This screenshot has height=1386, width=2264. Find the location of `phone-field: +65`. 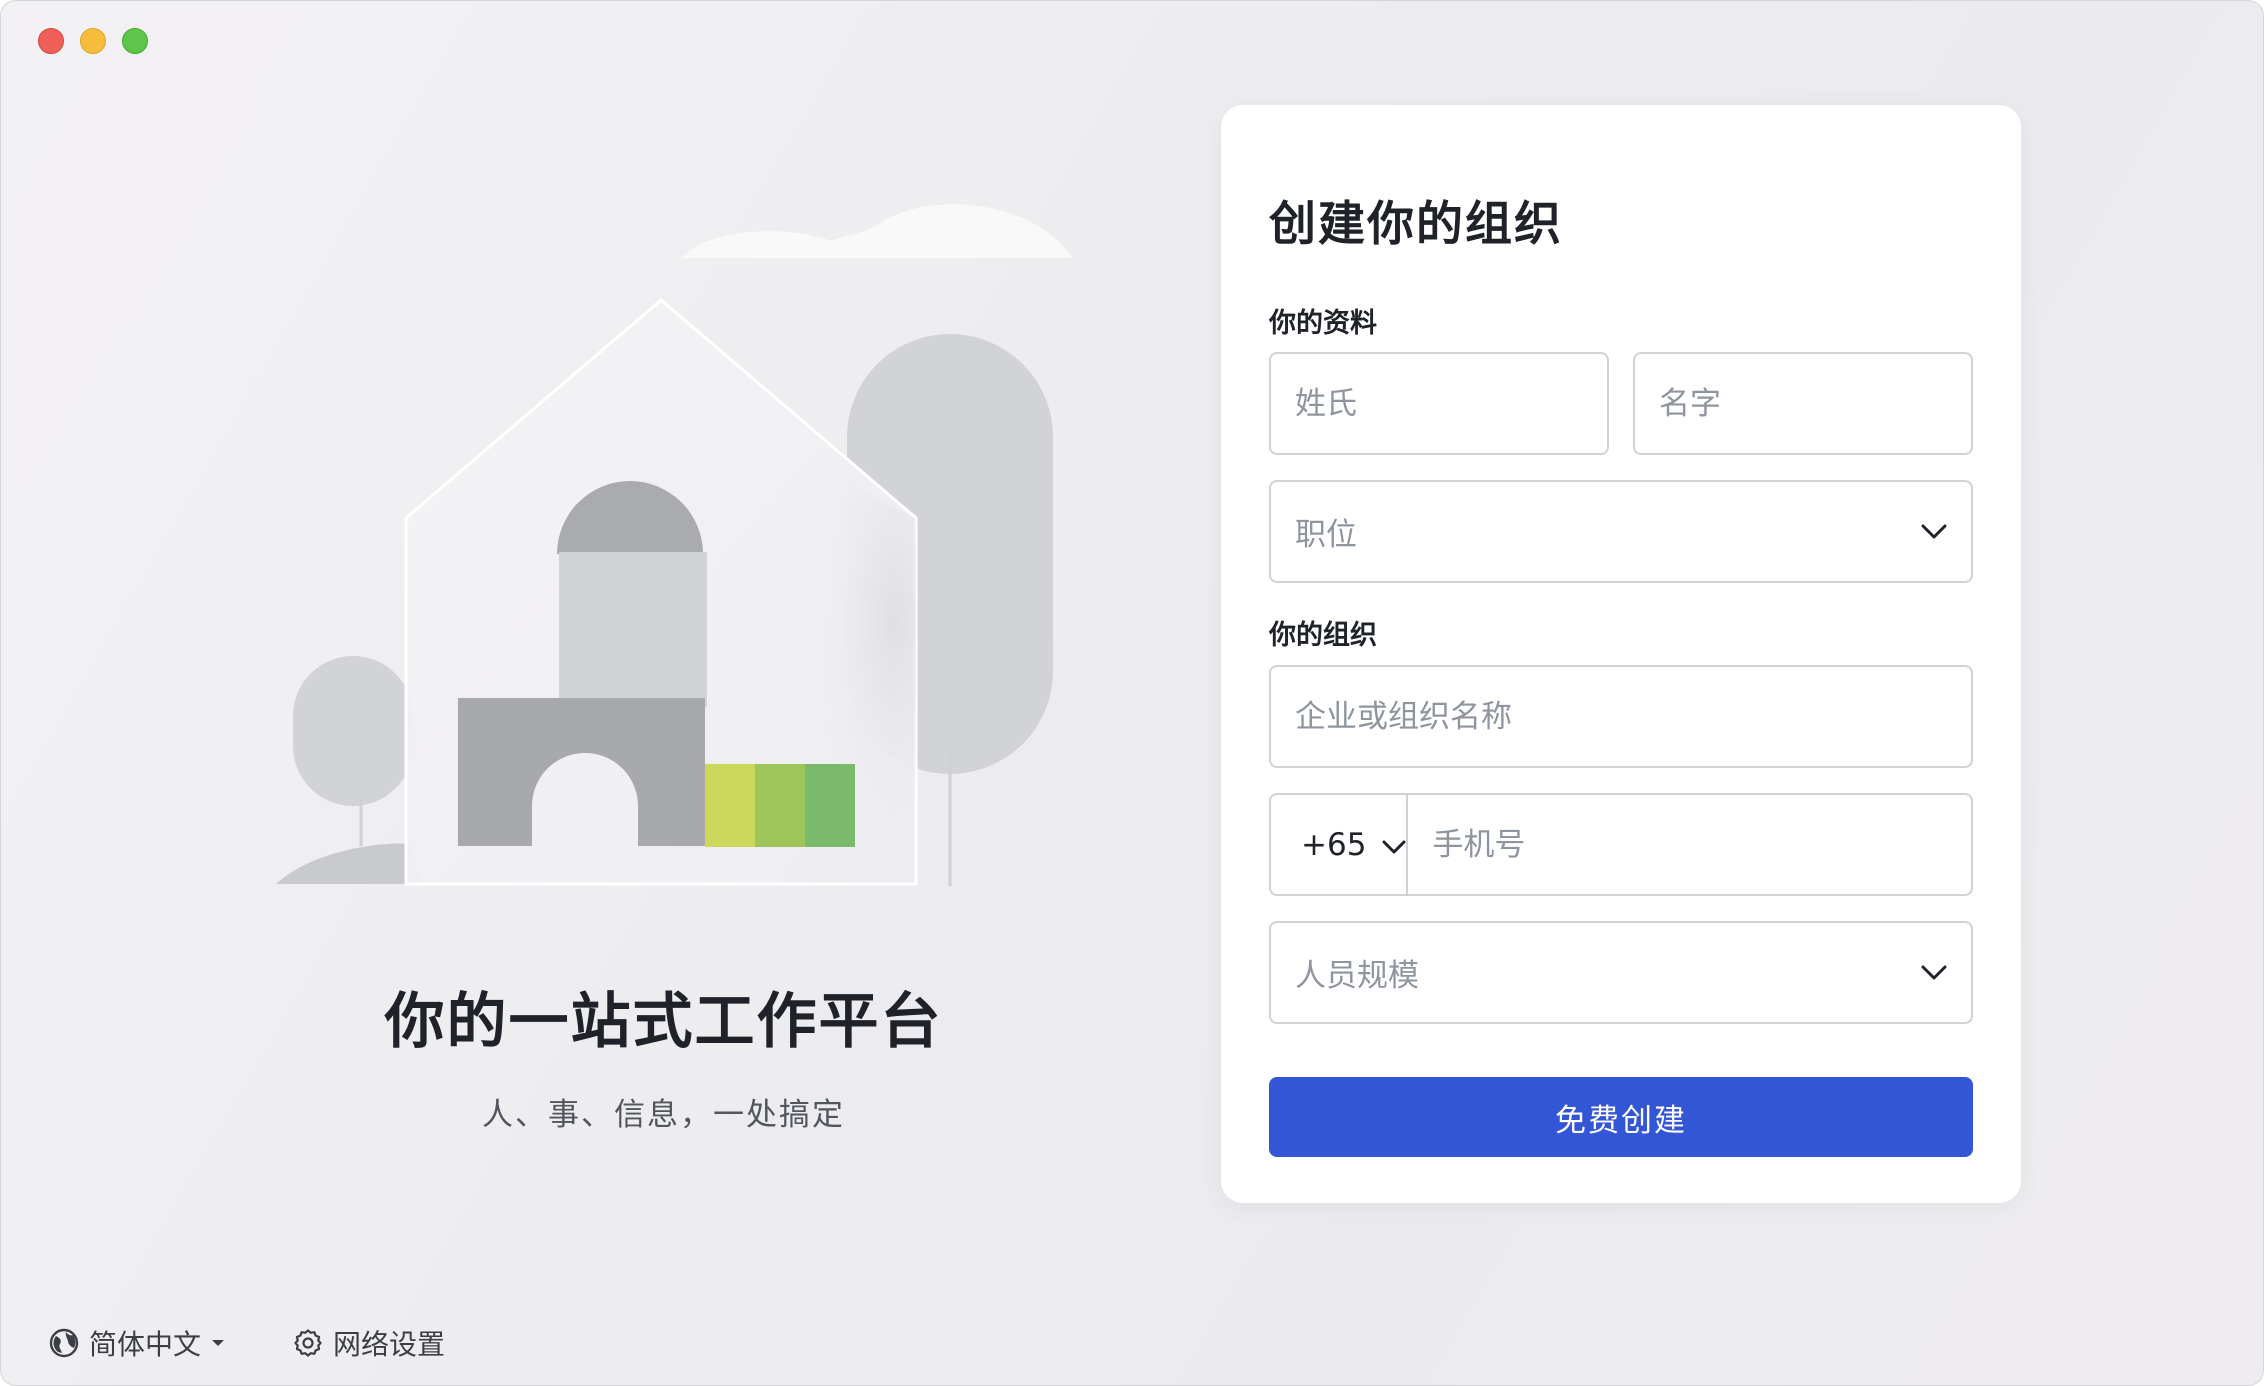

phone-field: +65 is located at coordinates (1621, 844).